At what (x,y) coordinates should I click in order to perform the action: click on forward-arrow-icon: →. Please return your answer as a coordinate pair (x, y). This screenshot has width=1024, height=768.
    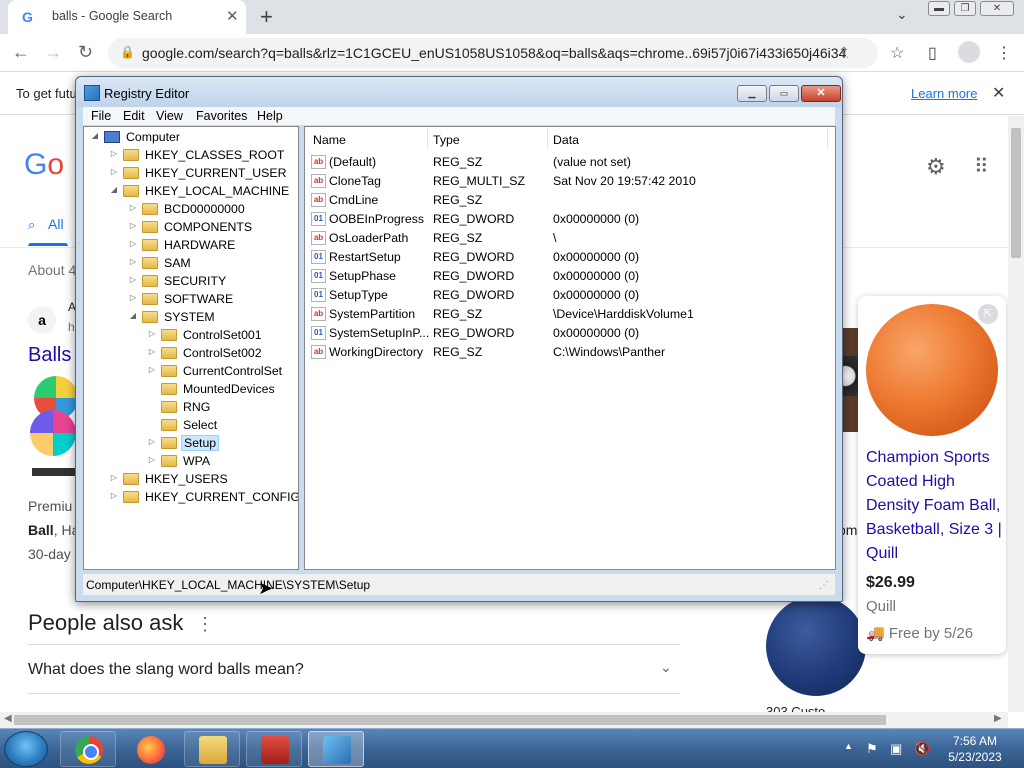
    Looking at the image, I should click on (53, 52).